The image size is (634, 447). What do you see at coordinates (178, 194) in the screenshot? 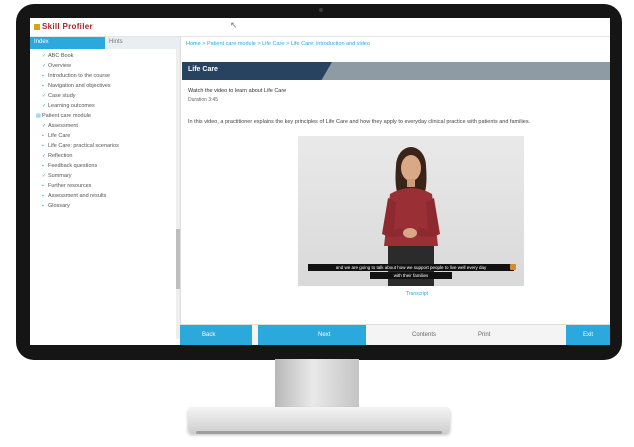
I see `sidebar-scrollbar` at bounding box center [178, 194].